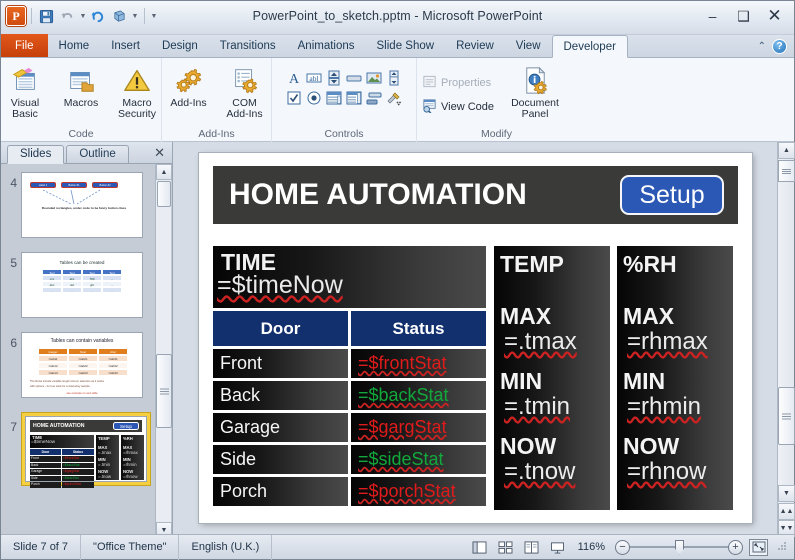  Describe the element at coordinates (406, 46) in the screenshot. I see `tab-slide-show: Slide Show` at that location.